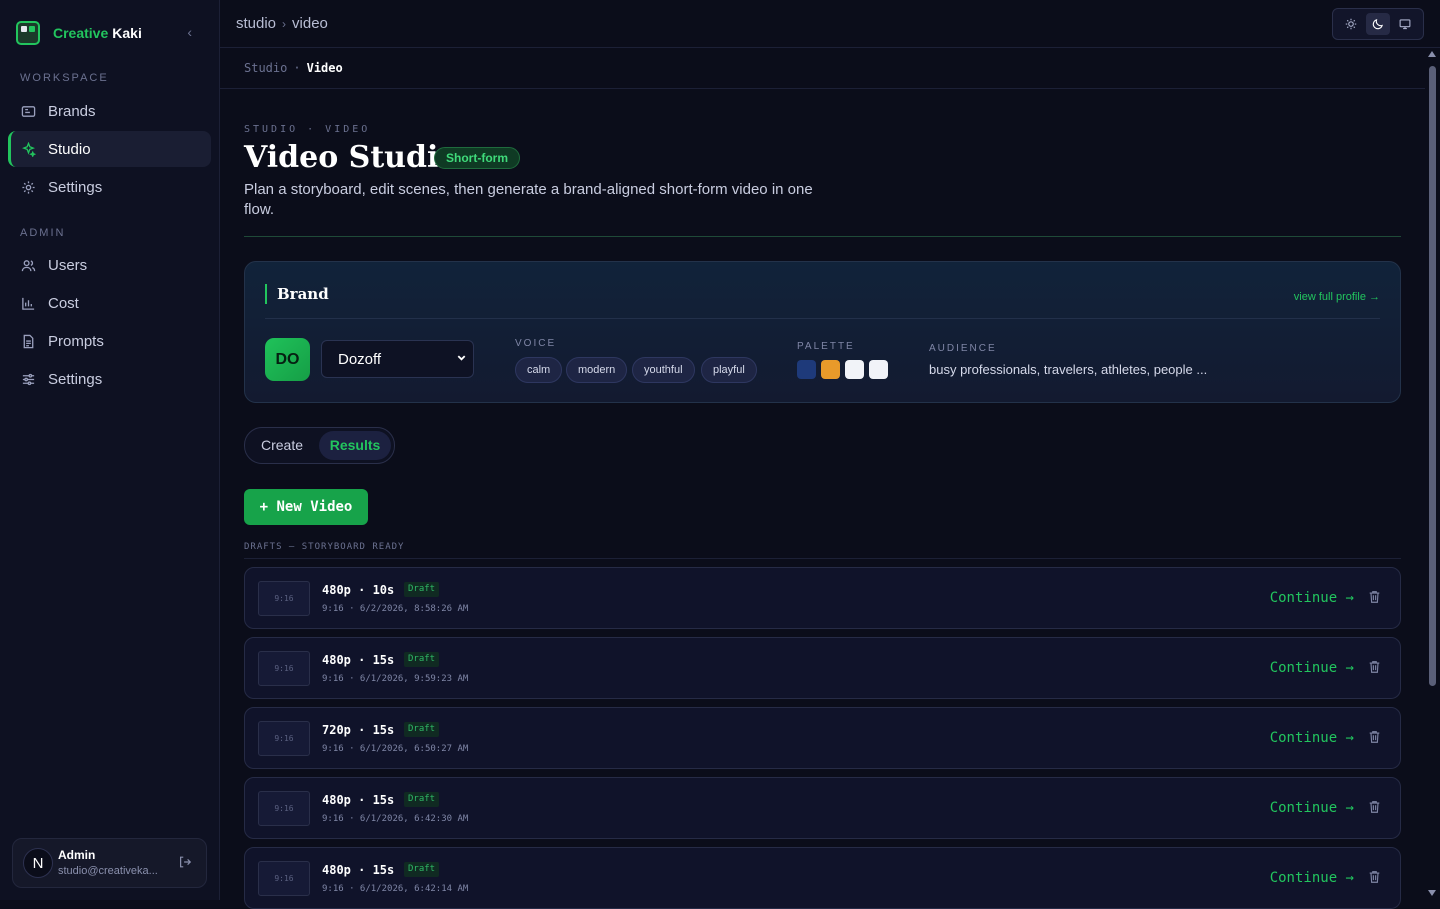  I want to click on sidebar-item-prompts: Prompts, so click(109, 341).